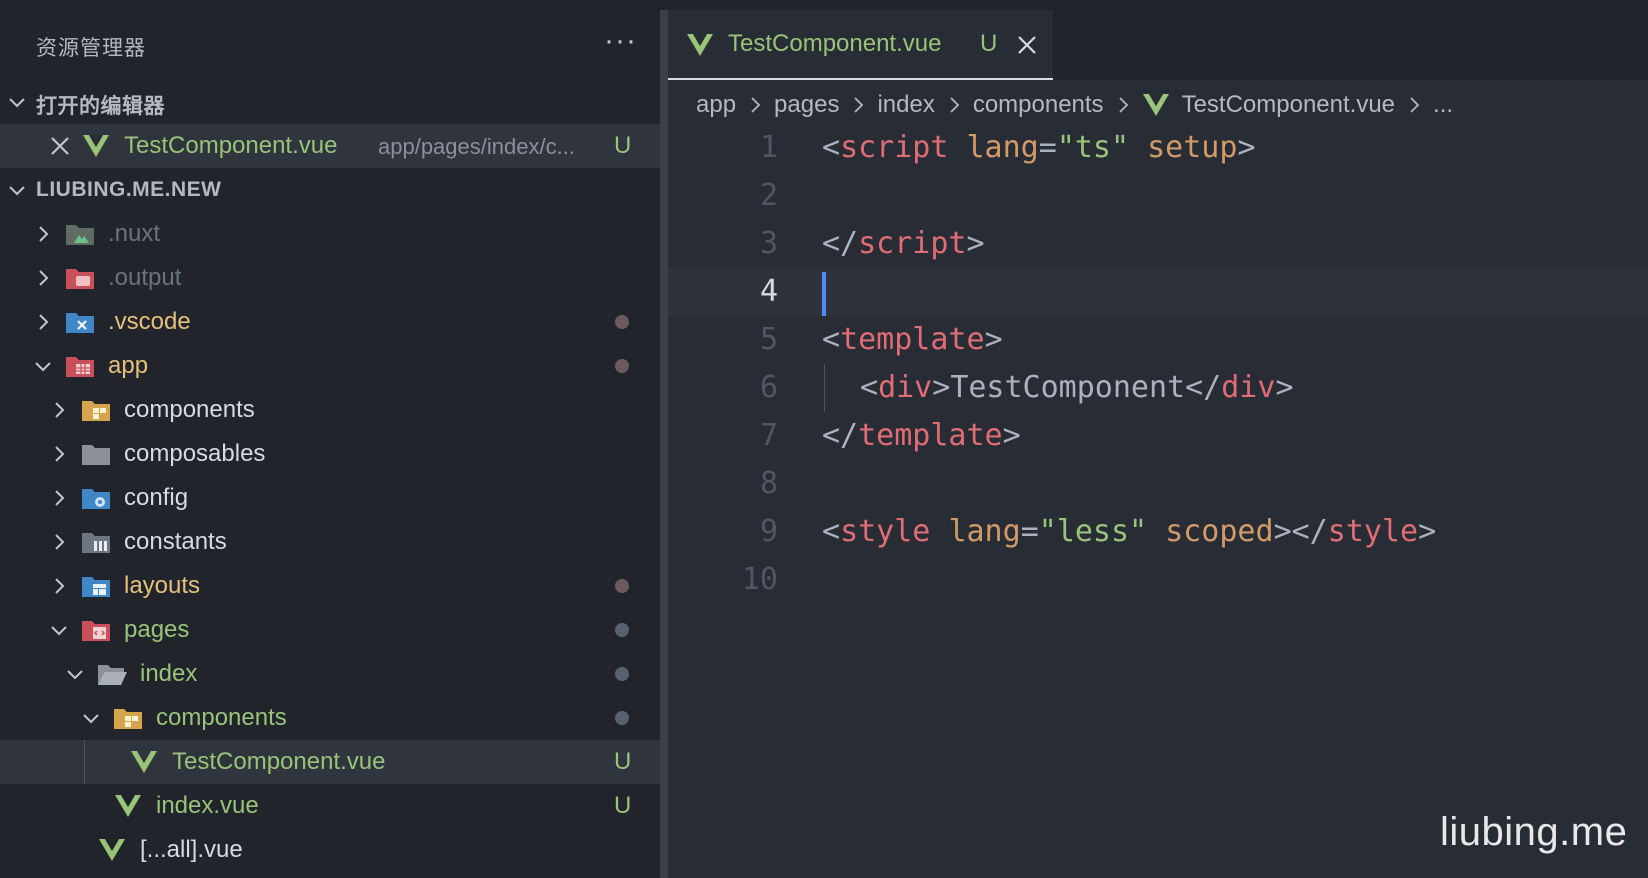  Describe the element at coordinates (330, 498) in the screenshot. I see `tree-item-config: config` at that location.